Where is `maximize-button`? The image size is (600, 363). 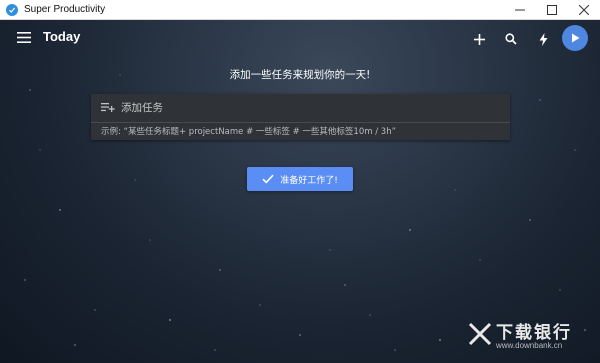
maximize-button is located at coordinates (552, 10).